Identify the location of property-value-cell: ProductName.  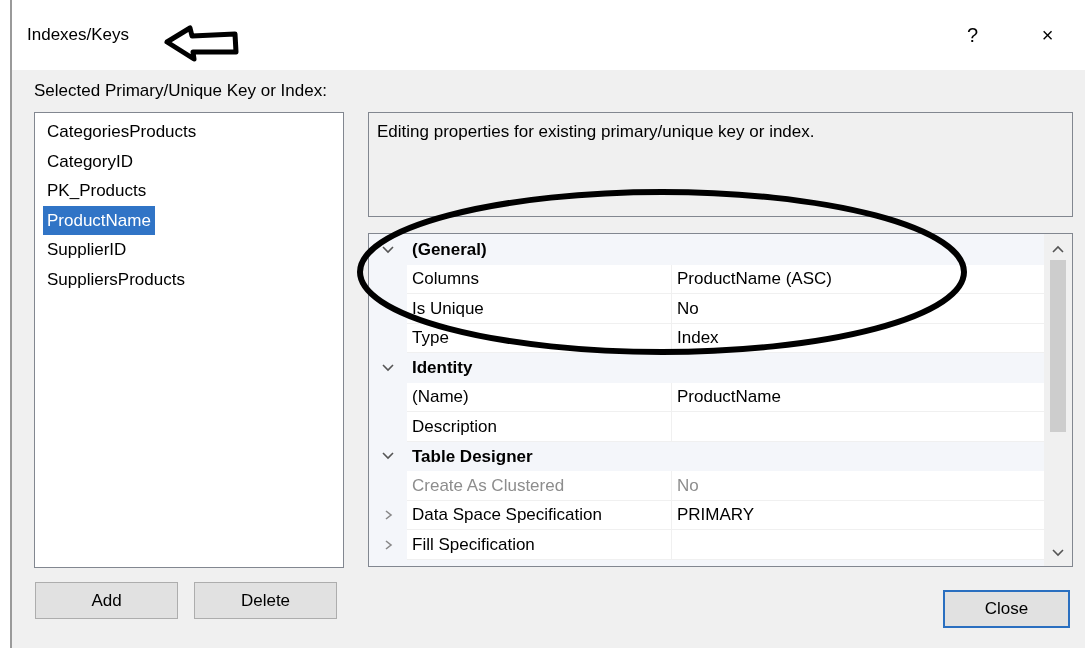
(858, 397).